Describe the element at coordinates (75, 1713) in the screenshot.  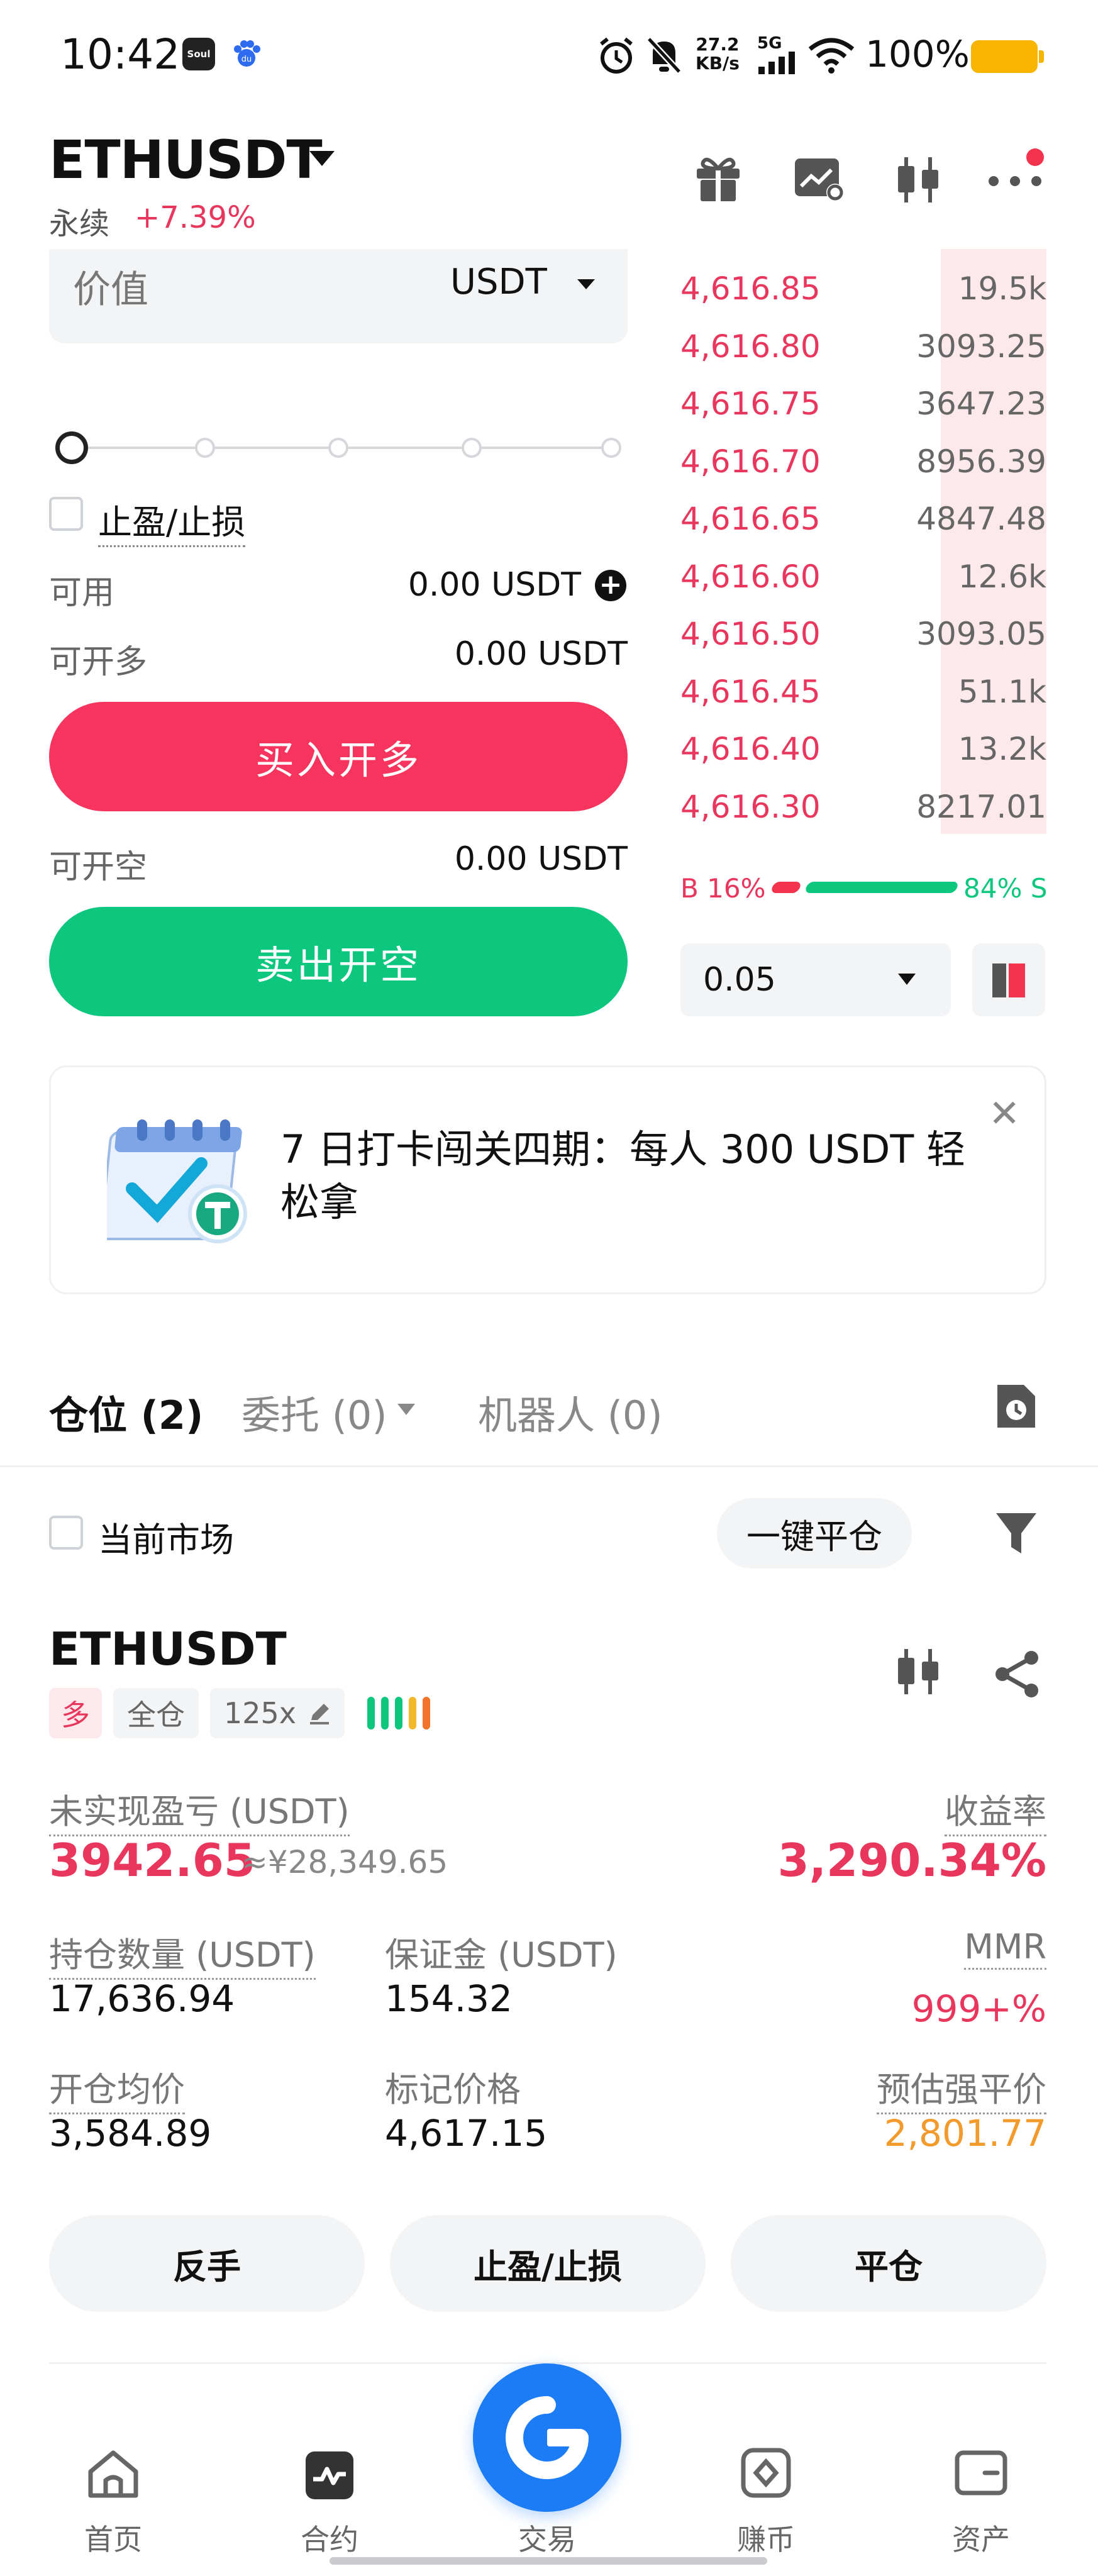
I see `position-side-badge: 多` at that location.